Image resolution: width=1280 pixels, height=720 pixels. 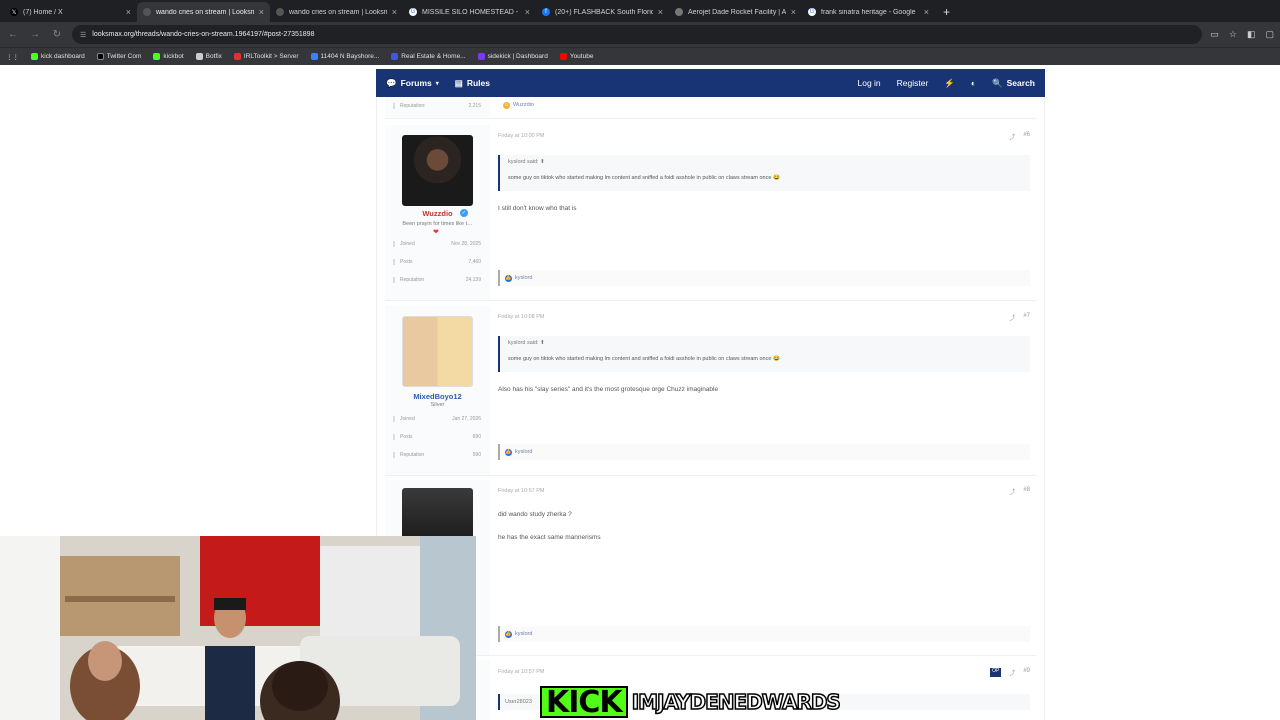 What do you see at coordinates (118, 56) in the screenshot?
I see `bookmark-twitter: Twitter Com` at bounding box center [118, 56].